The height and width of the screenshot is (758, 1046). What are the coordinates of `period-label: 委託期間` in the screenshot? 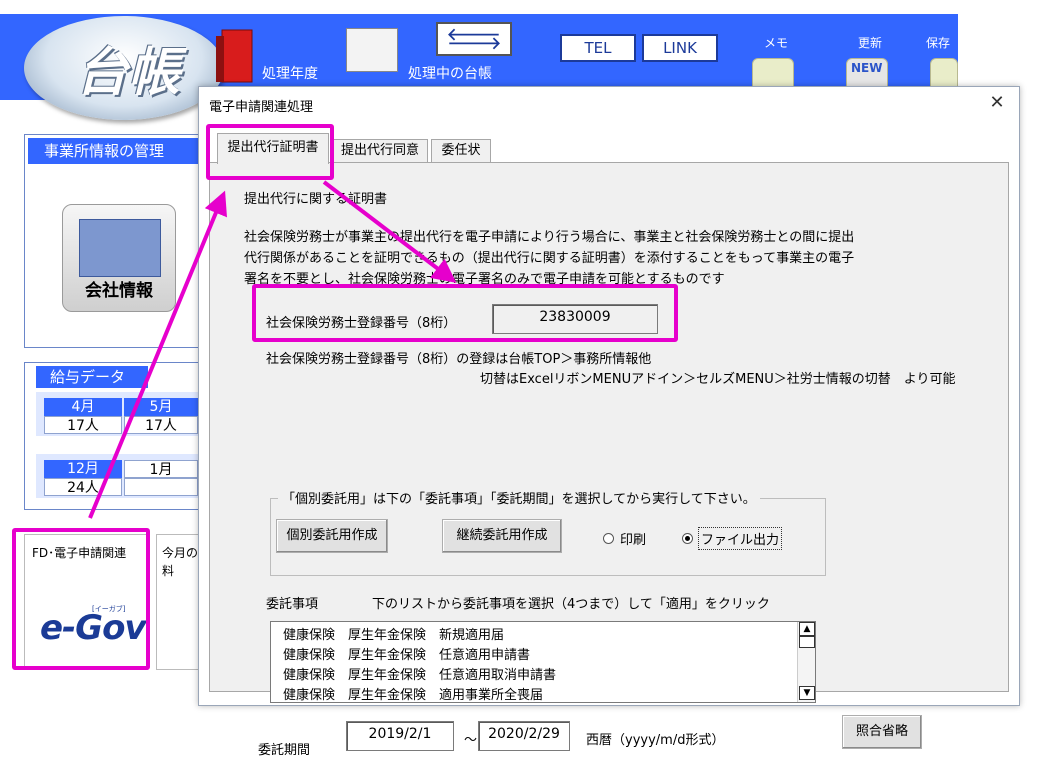 It's located at (284, 750).